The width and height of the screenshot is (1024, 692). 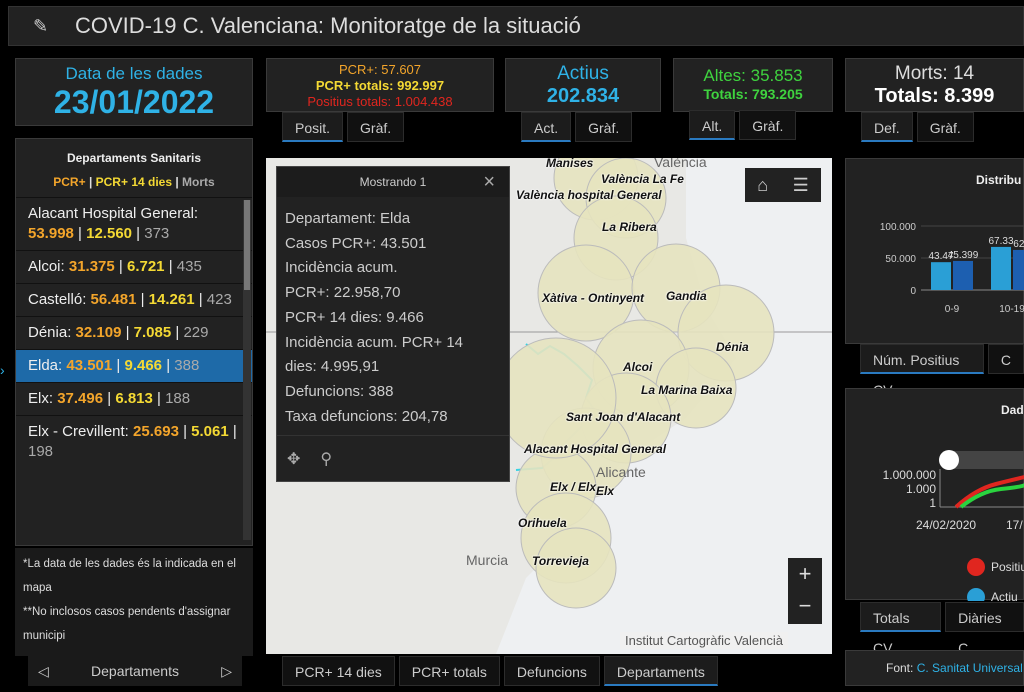 I want to click on tab-alt-graf: Gràf., so click(x=768, y=125).